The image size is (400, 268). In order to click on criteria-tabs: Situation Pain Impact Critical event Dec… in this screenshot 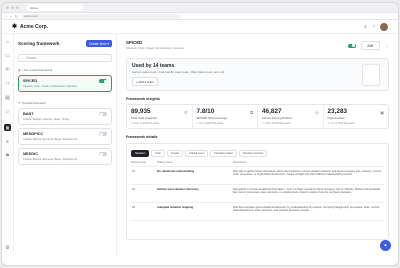, I will do `click(257, 153)`.